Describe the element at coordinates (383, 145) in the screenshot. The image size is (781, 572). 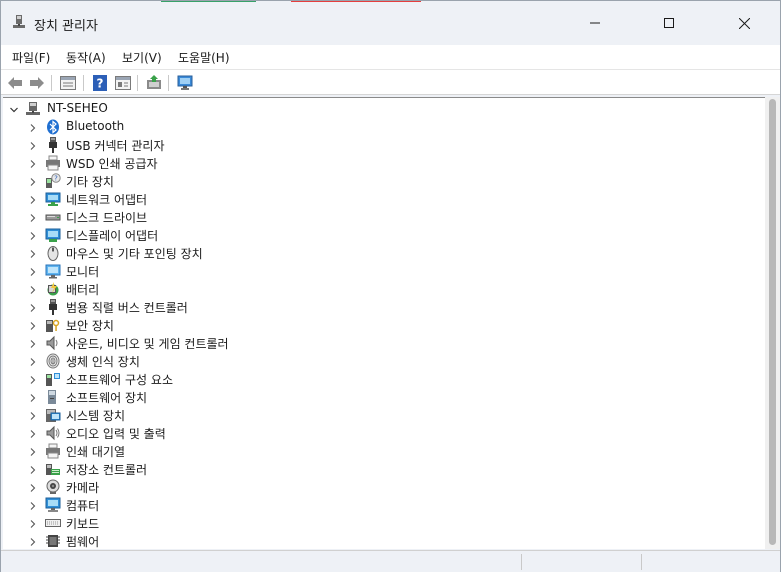
I see `tree-item: USB 커넥터 관리자` at that location.